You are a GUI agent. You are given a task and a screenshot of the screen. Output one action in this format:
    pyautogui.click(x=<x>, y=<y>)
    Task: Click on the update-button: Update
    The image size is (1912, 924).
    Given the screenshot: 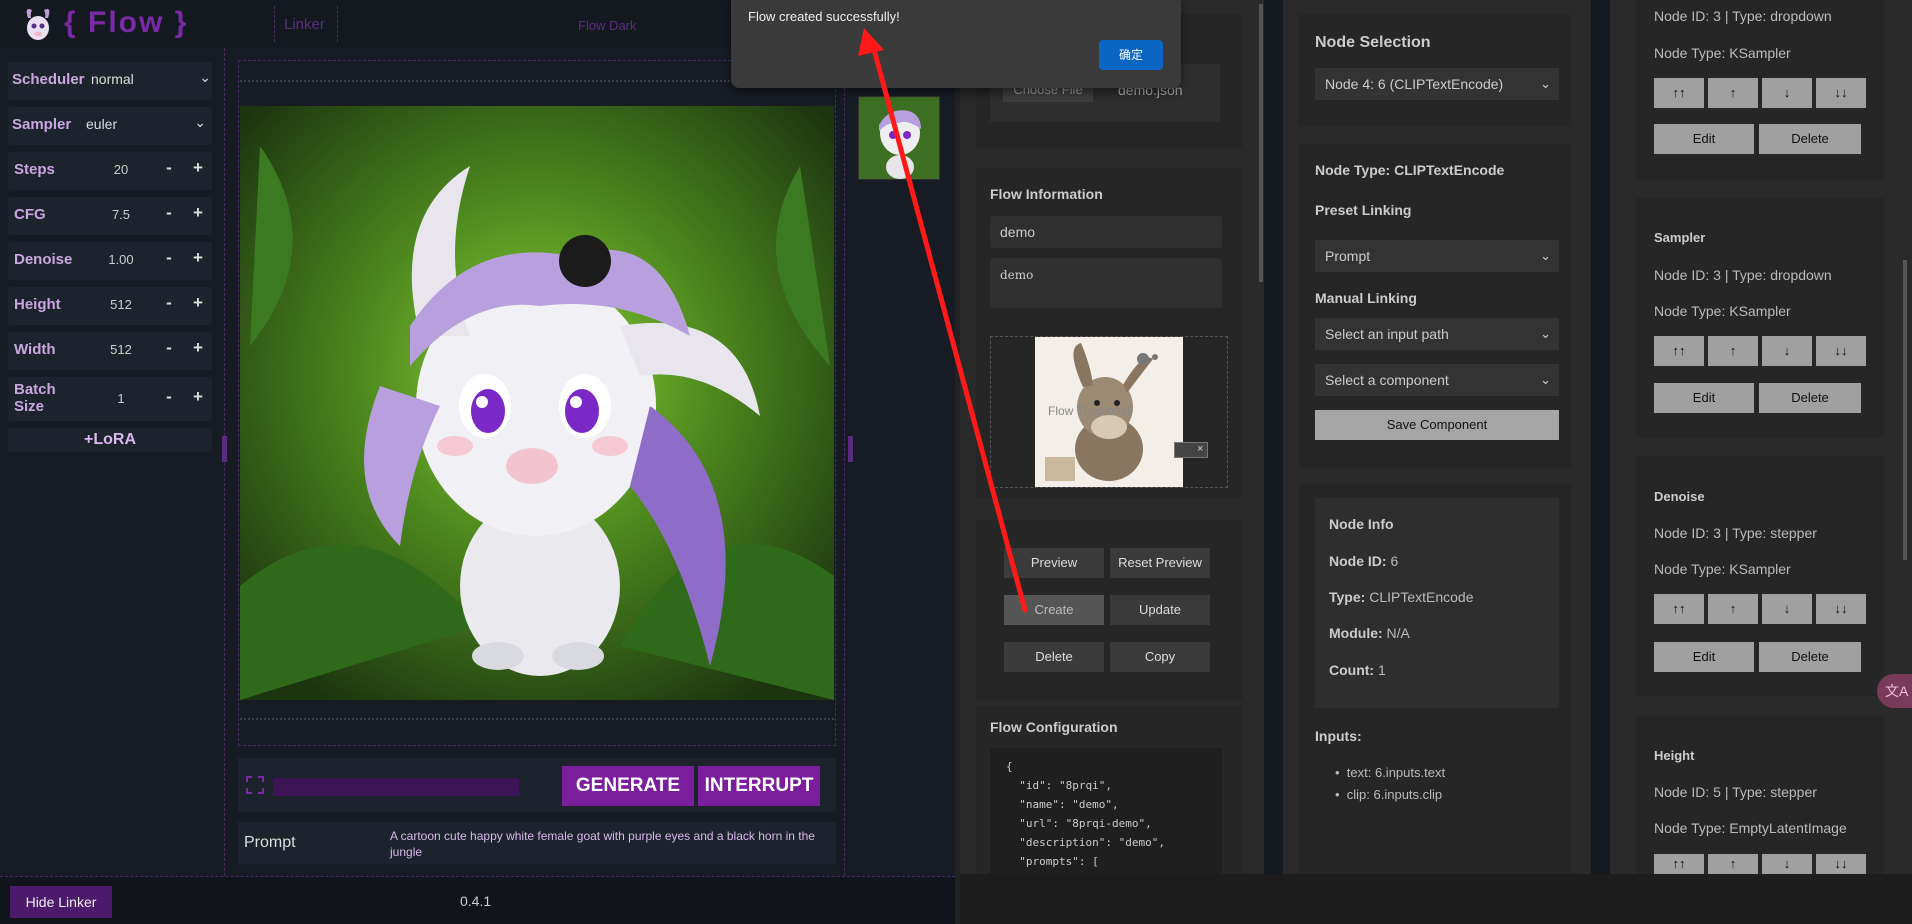 What is the action you would take?
    pyautogui.click(x=1160, y=610)
    